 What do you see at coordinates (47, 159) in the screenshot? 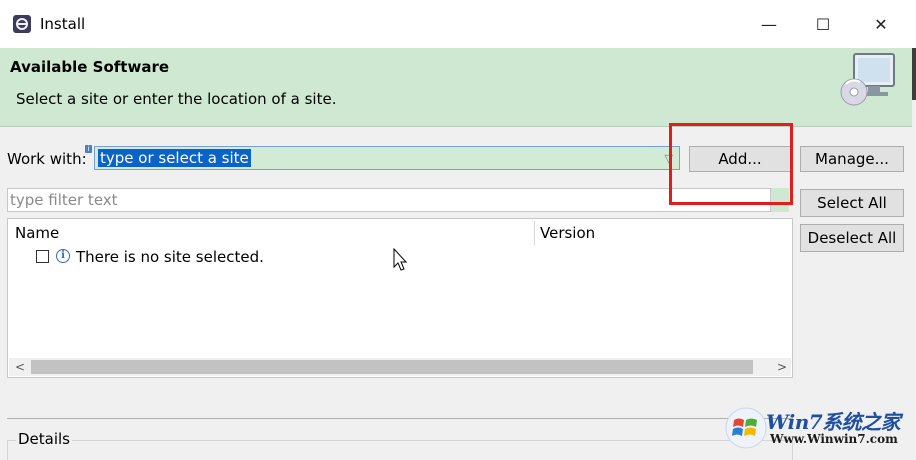
I see `work-with-label: Work with:` at bounding box center [47, 159].